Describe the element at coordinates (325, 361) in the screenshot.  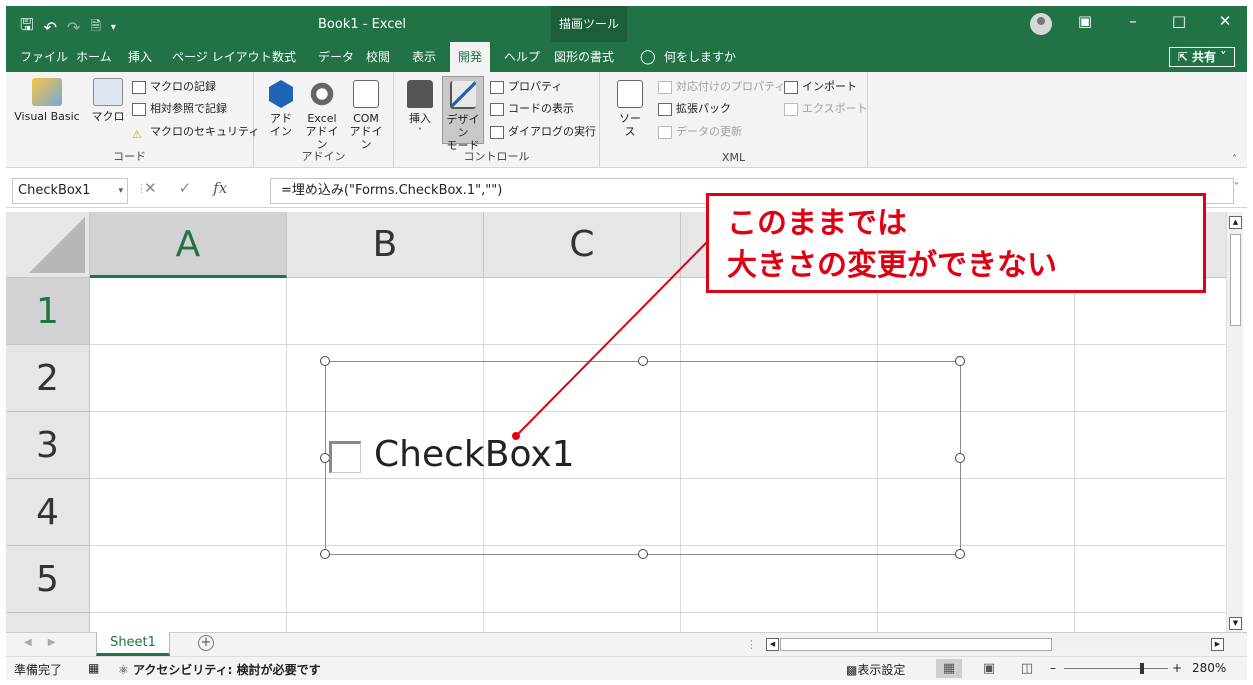
I see `resize-handle-top-left` at that location.